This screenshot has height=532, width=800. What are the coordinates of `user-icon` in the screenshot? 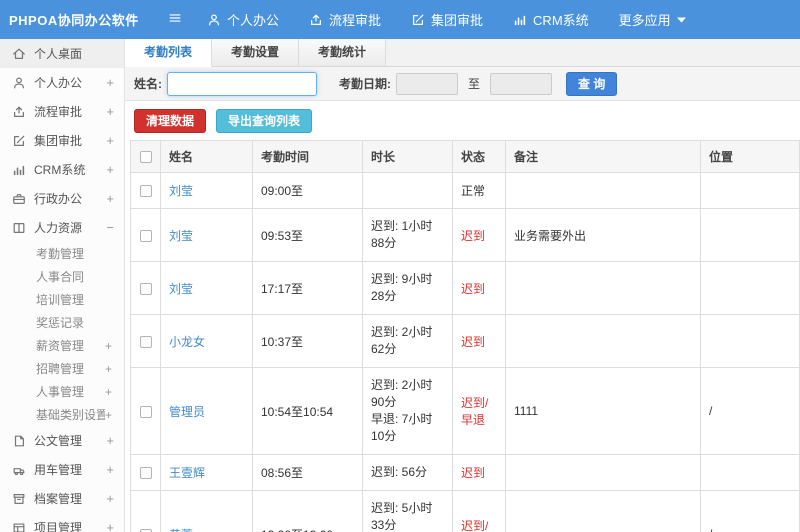 It's located at (19, 83).